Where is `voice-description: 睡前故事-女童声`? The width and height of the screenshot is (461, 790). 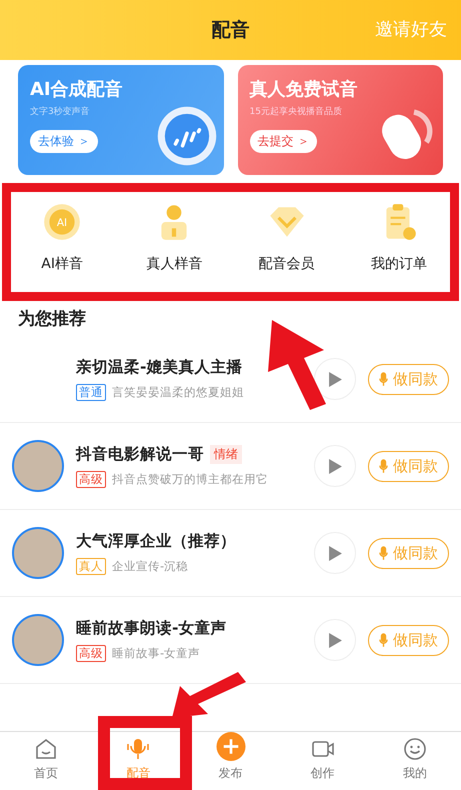 voice-description: 睡前故事-女童声 is located at coordinates (156, 653).